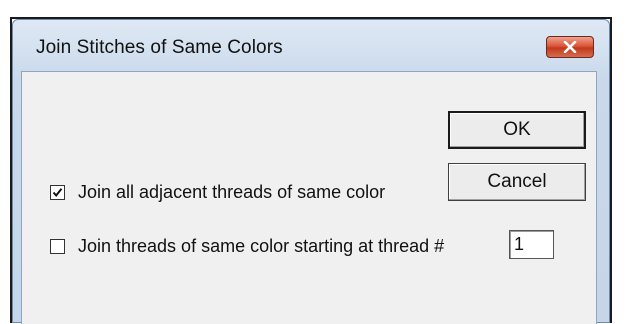  Describe the element at coordinates (232, 192) in the screenshot. I see `join-adjacent-label: Join all adjacent threads of same color` at that location.